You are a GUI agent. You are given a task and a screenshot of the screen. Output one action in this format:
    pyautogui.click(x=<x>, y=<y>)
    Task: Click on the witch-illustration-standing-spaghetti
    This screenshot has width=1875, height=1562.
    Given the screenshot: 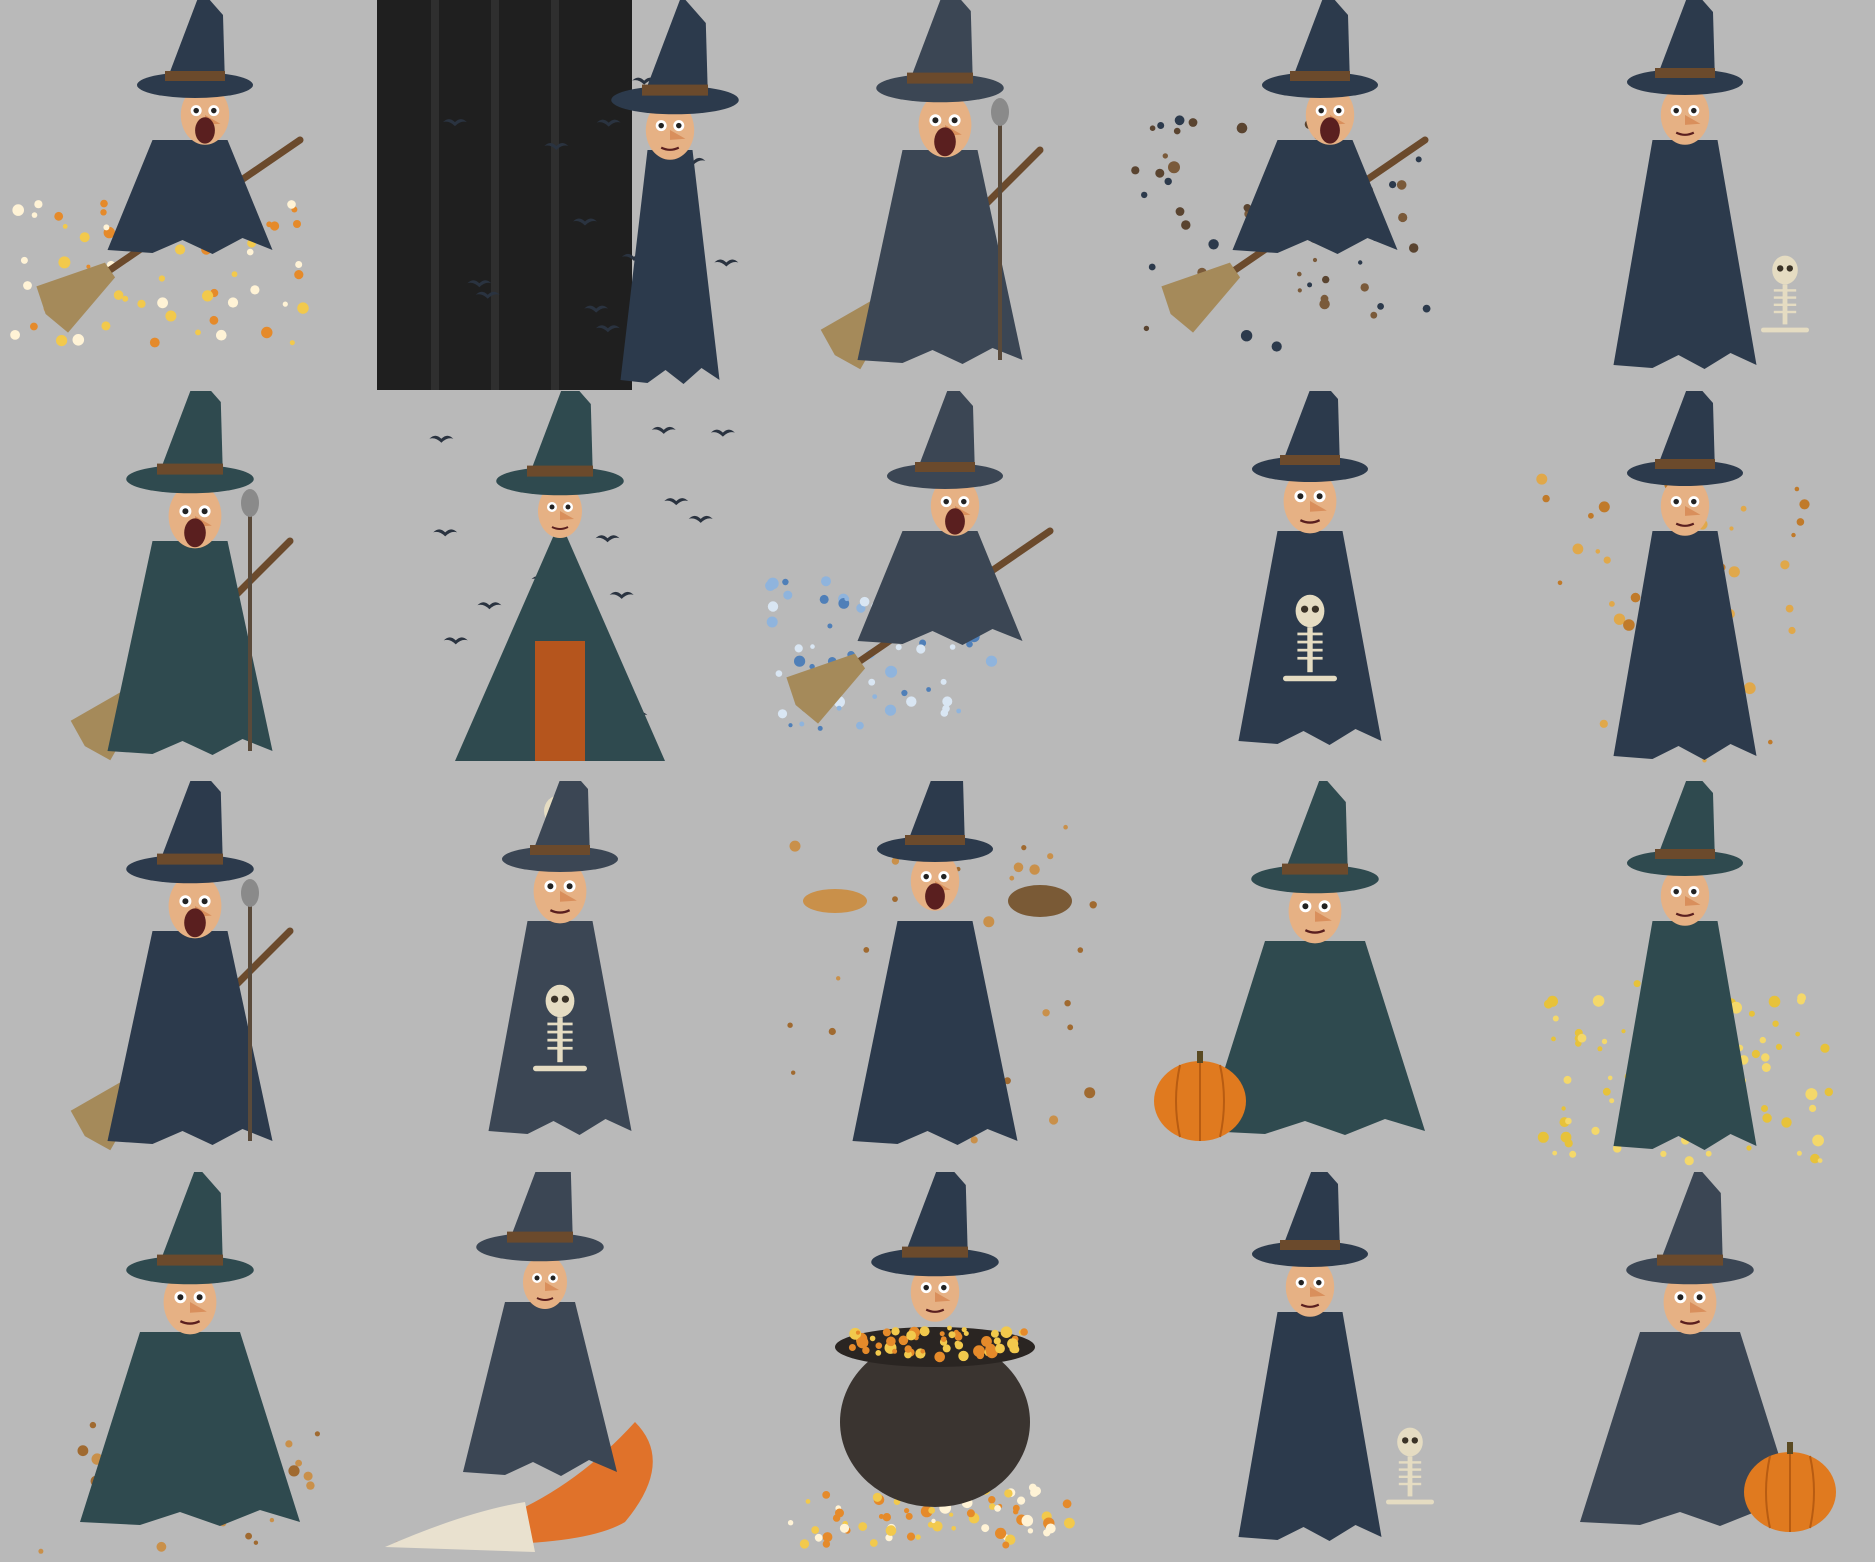 What is the action you would take?
    pyautogui.click(x=1687, y=976)
    